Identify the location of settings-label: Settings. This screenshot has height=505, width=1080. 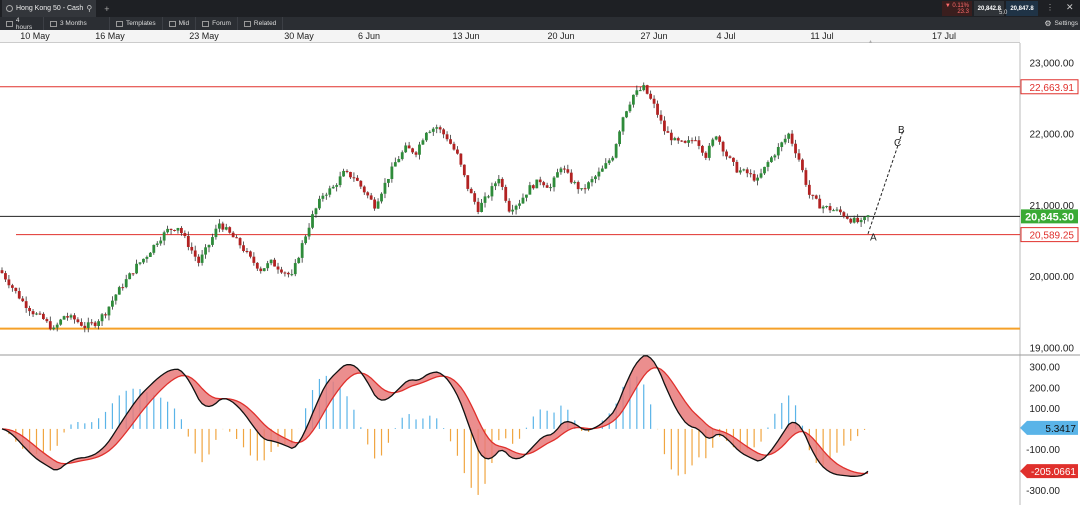
(1066, 23).